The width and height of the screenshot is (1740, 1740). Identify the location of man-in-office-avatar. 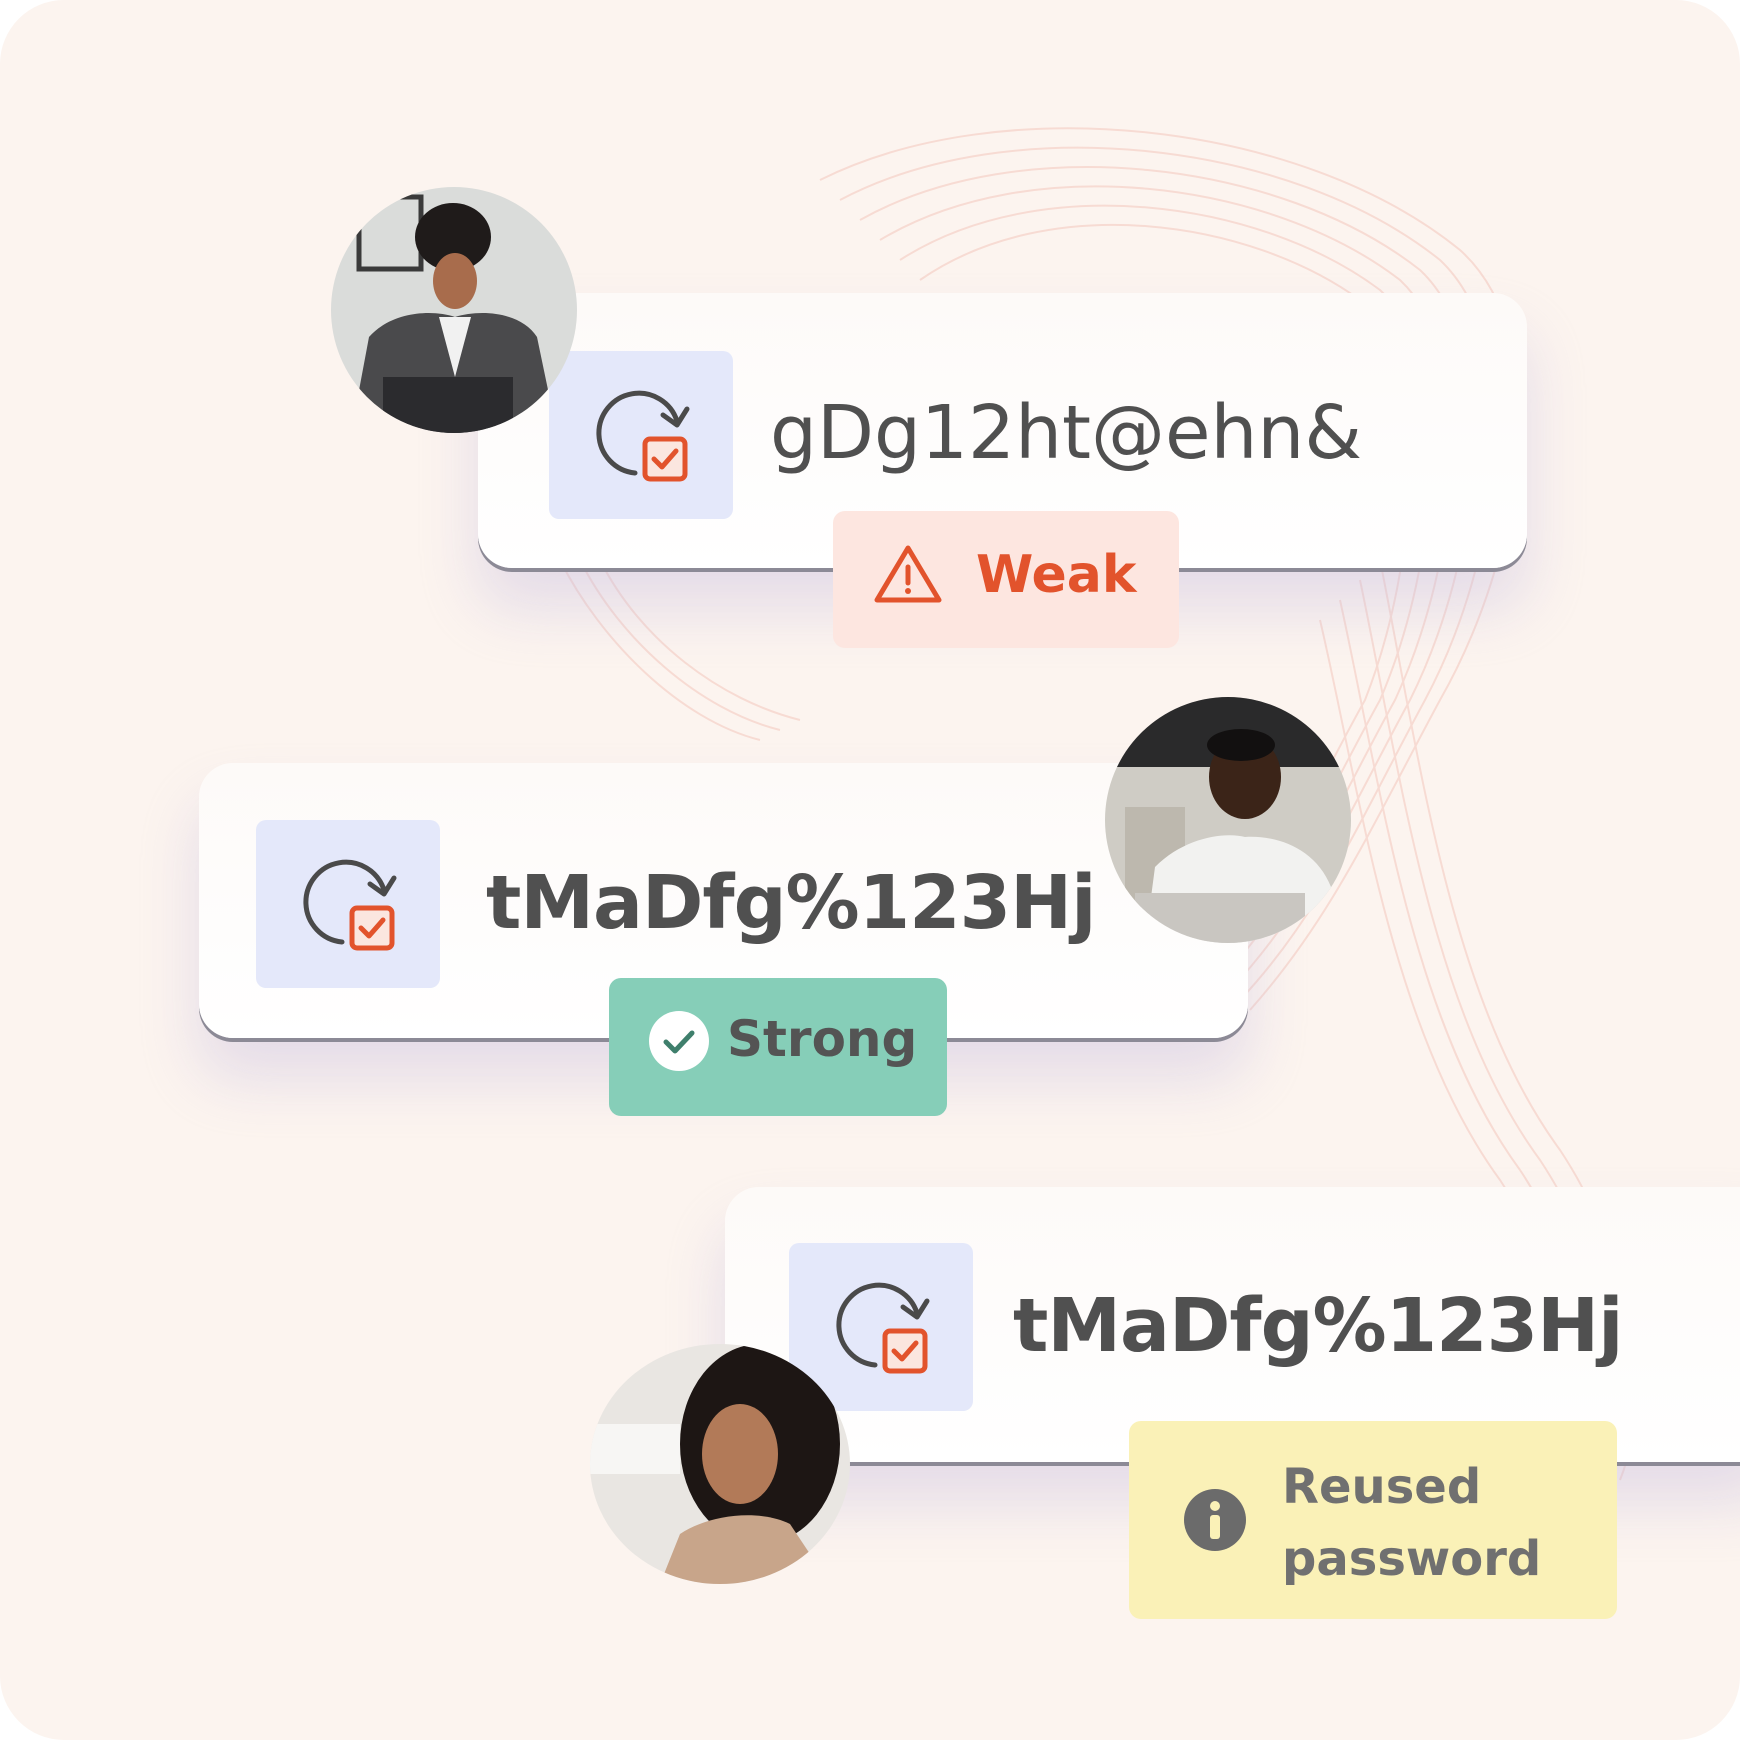
(1228, 820).